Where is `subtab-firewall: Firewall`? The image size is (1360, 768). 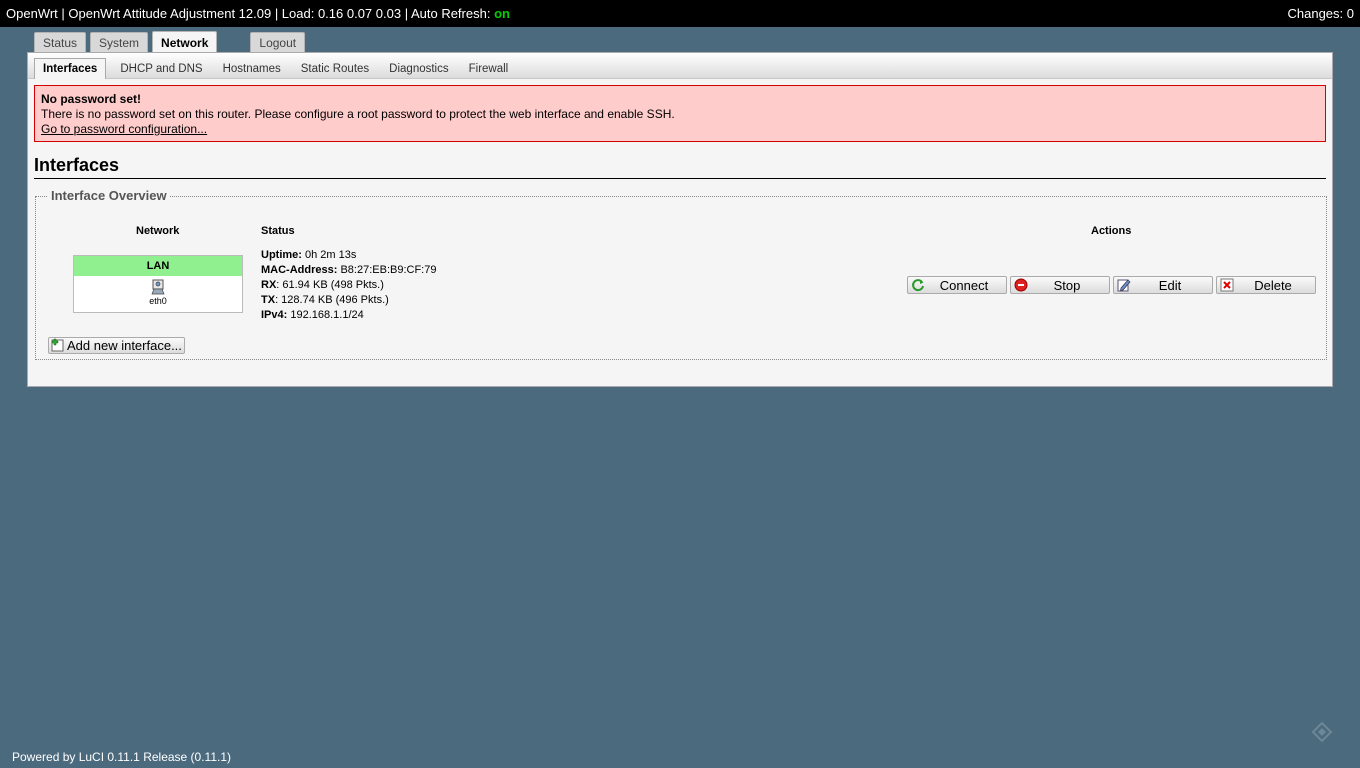
subtab-firewall: Firewall is located at coordinates (489, 68).